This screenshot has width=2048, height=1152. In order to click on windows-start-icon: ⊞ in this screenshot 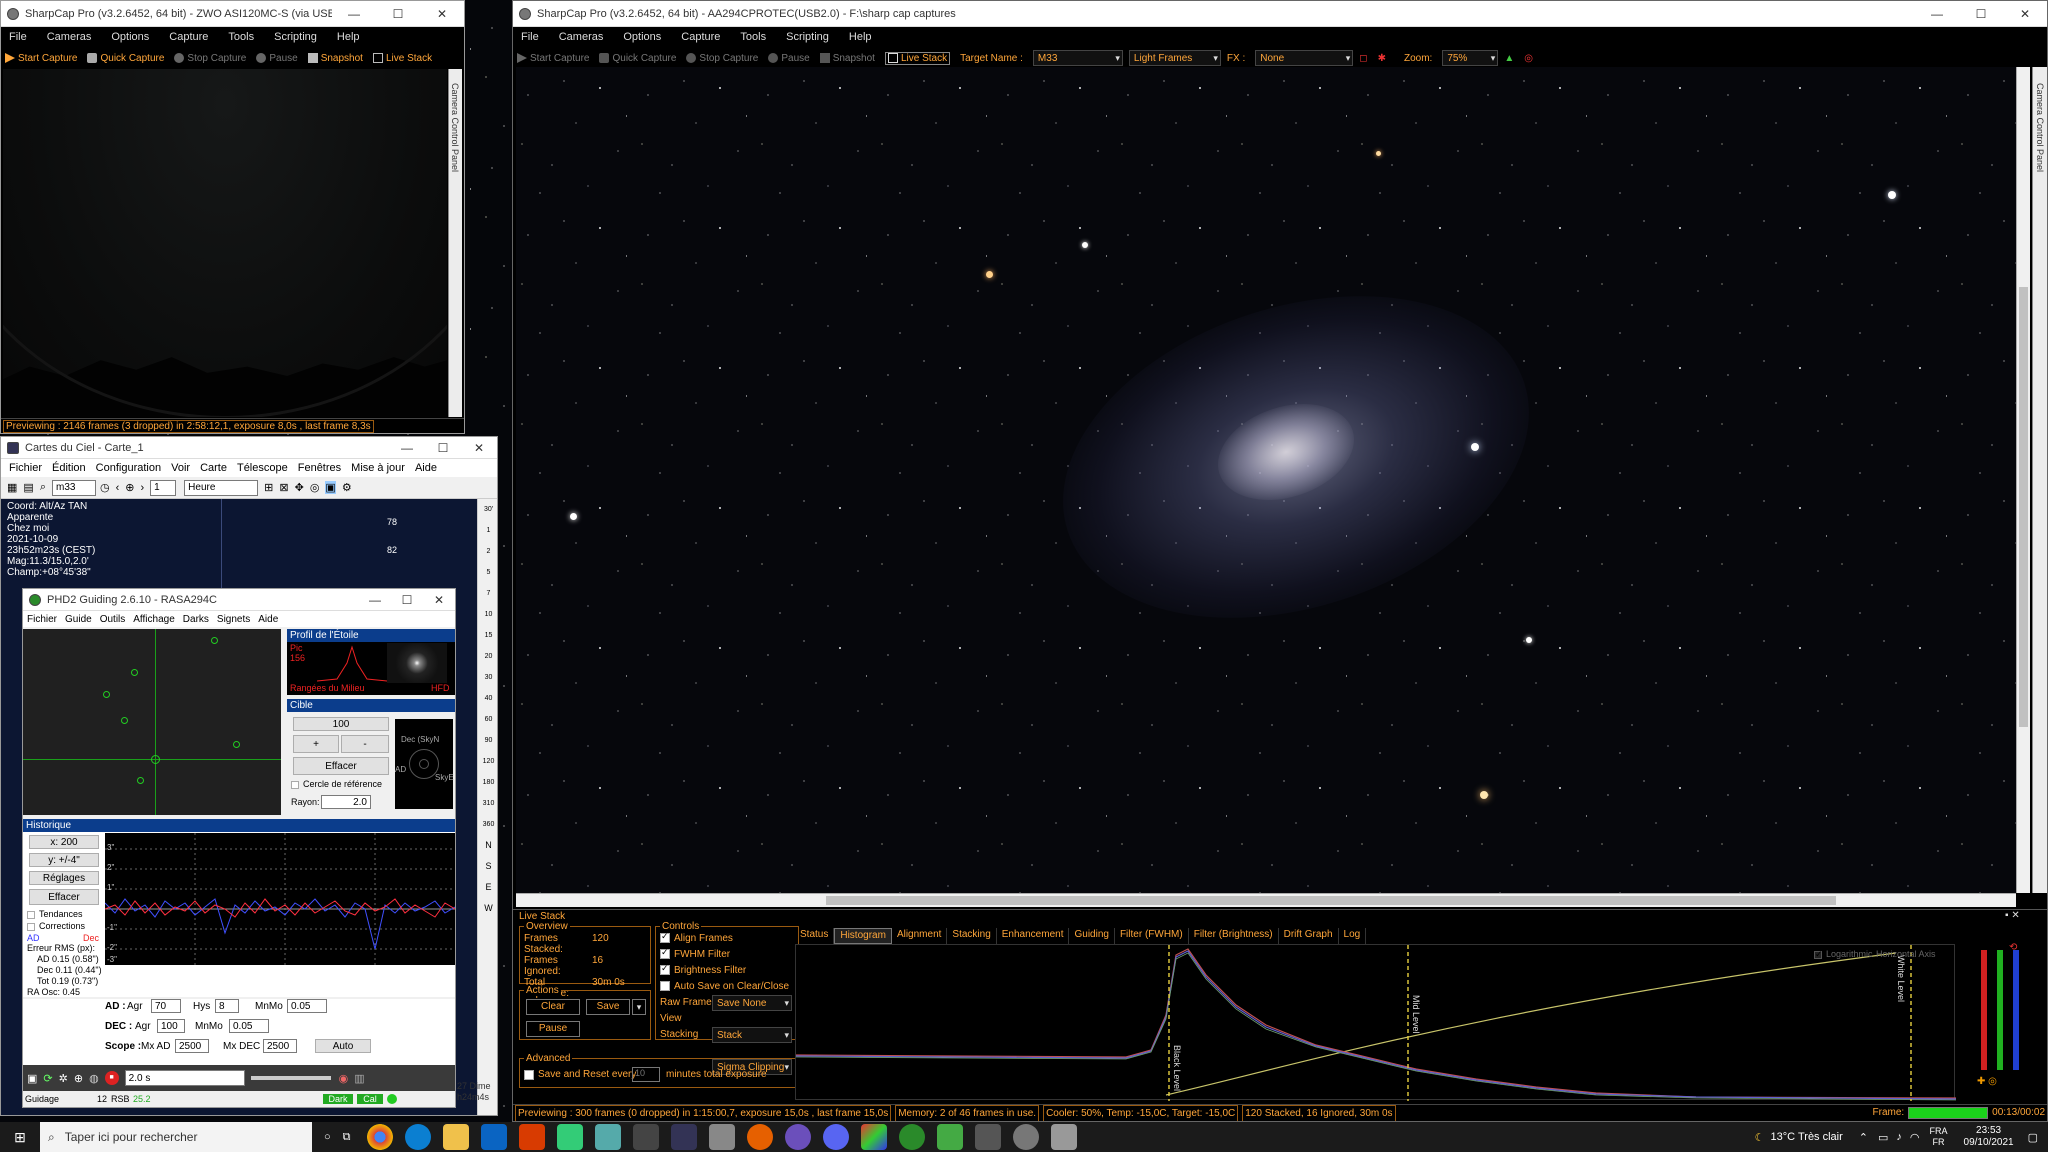, I will do `click(20, 1137)`.